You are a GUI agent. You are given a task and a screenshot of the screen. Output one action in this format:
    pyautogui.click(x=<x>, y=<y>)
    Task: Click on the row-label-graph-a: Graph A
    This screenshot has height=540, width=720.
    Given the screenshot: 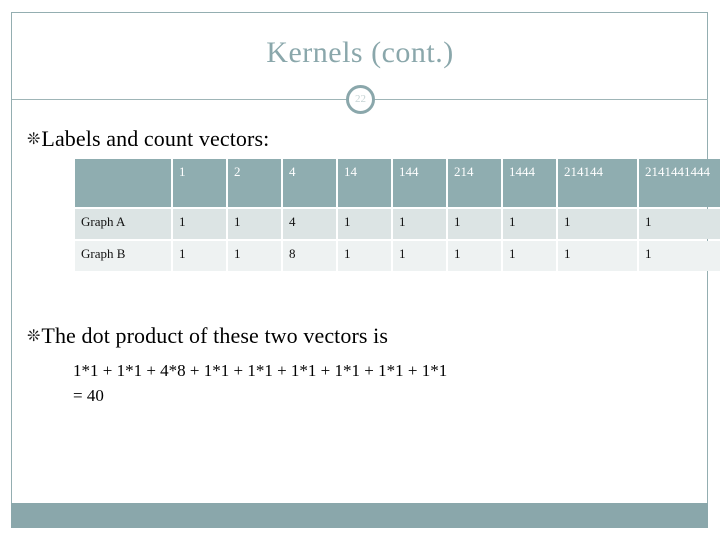 What is the action you would take?
    pyautogui.click(x=123, y=224)
    